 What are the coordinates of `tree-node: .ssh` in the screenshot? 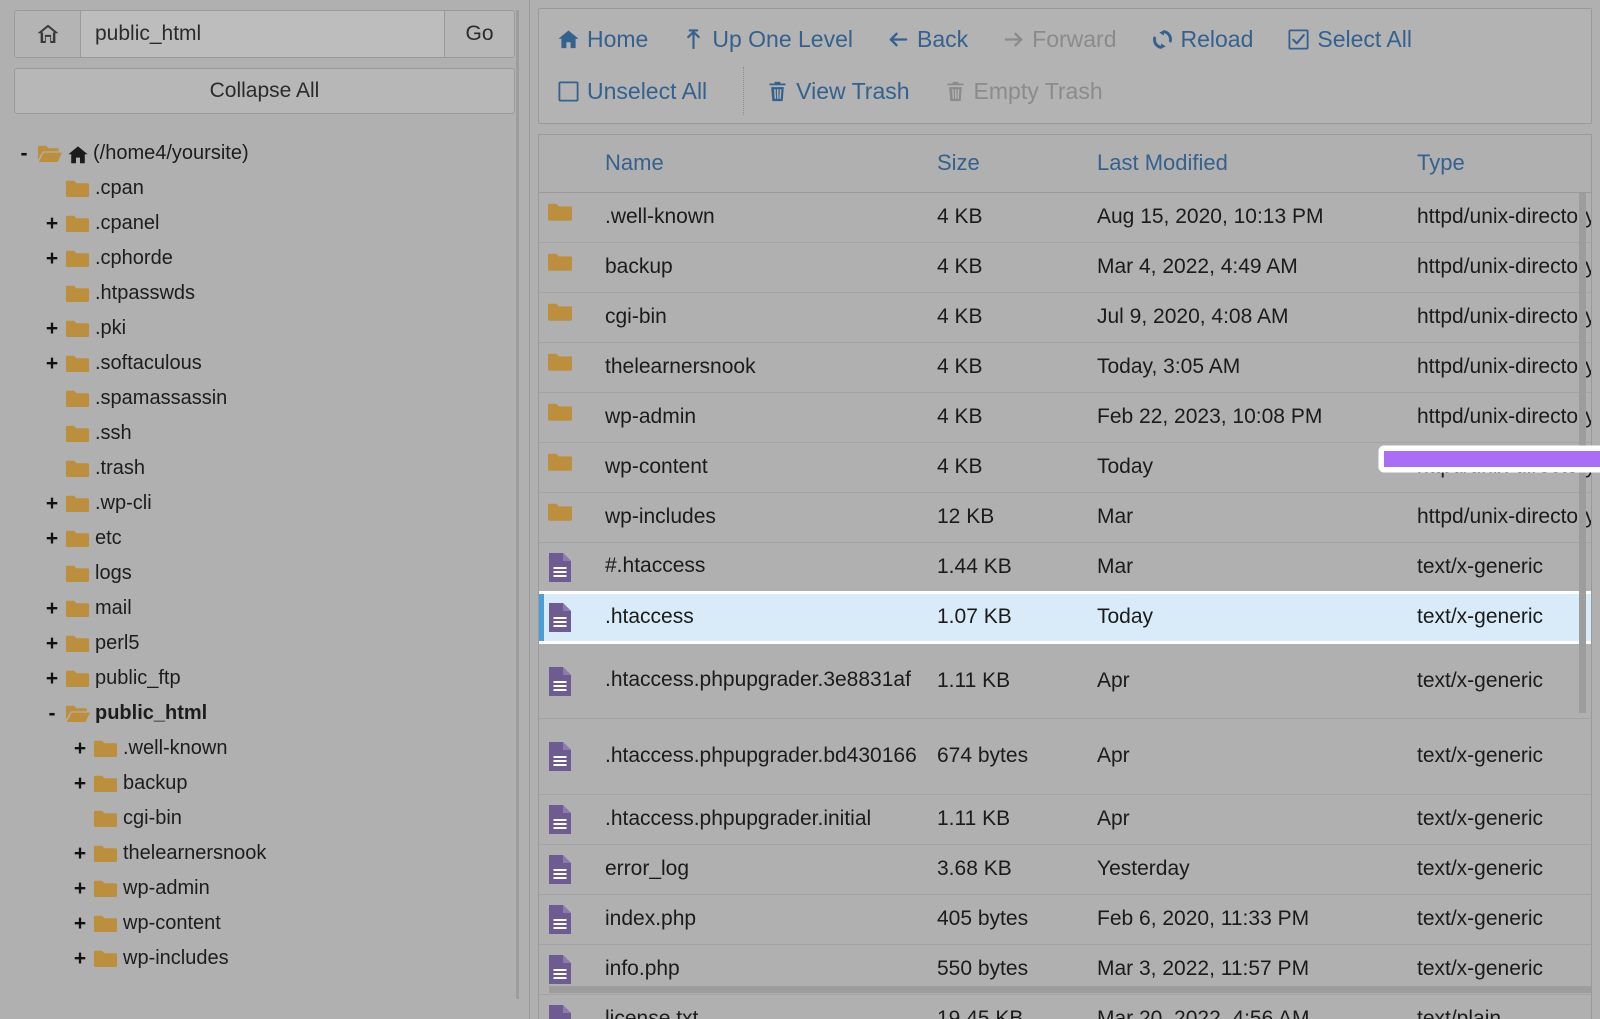 It's located at (264, 433).